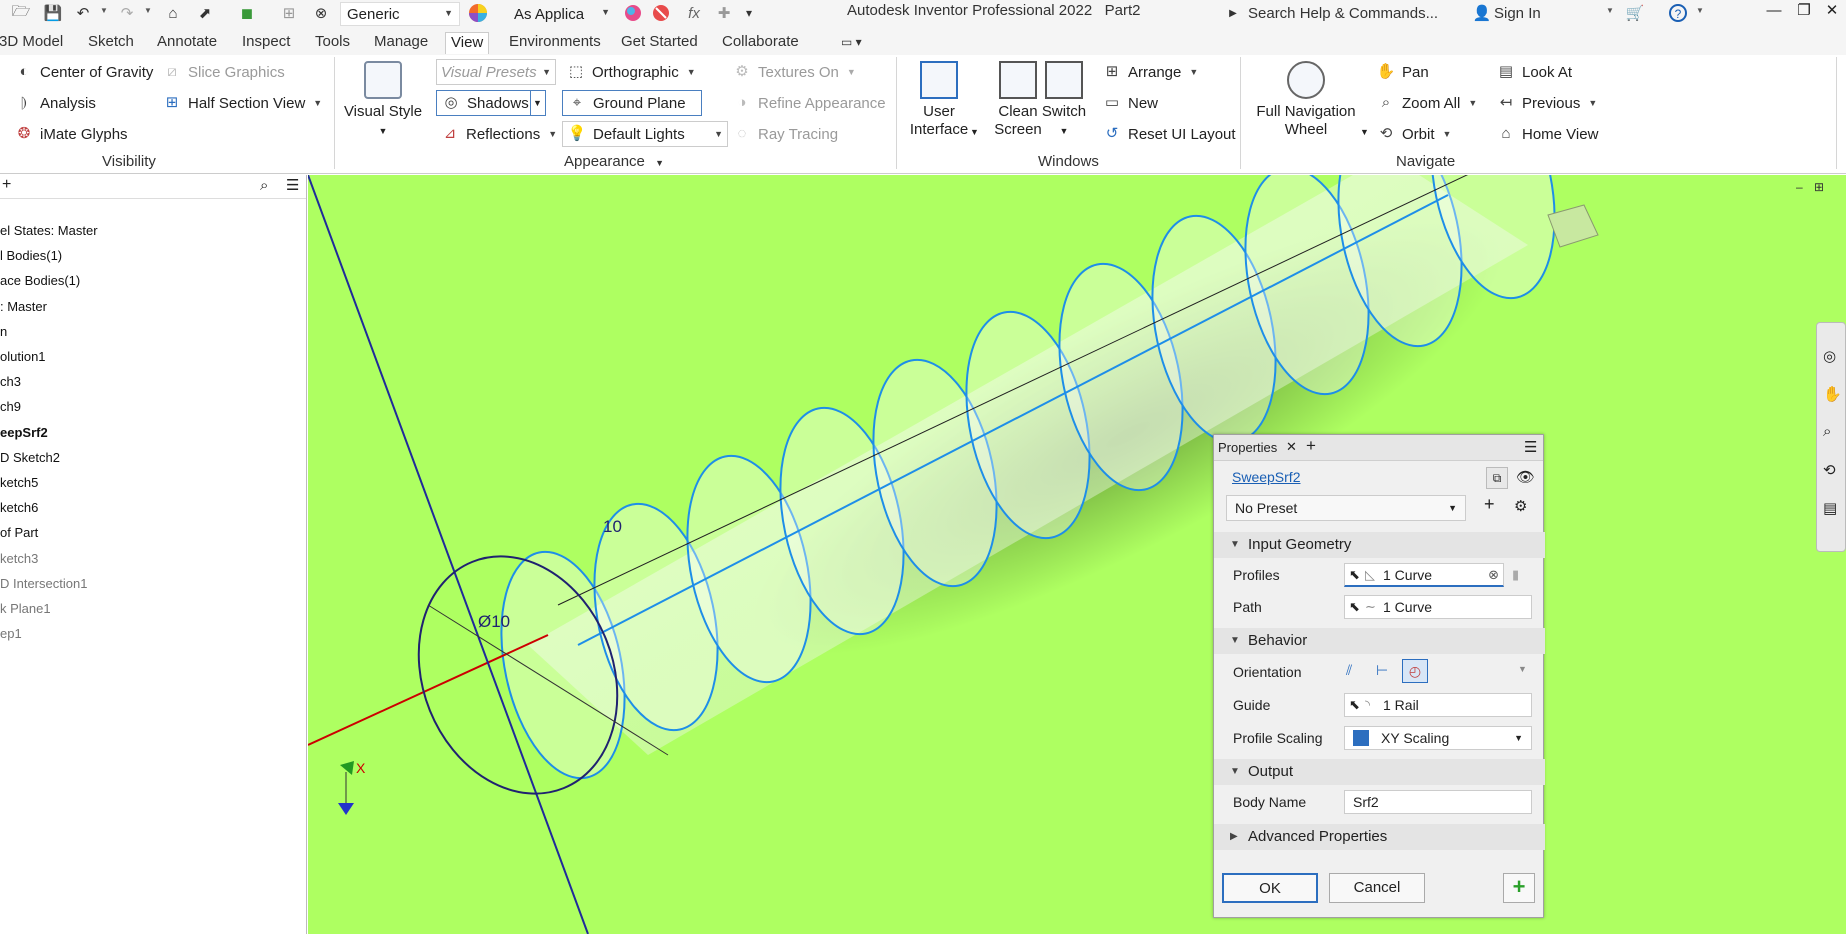 This screenshot has width=1846, height=934. Describe the element at coordinates (749, 13) in the screenshot. I see `customize-quick-access-icon: ▾` at that location.